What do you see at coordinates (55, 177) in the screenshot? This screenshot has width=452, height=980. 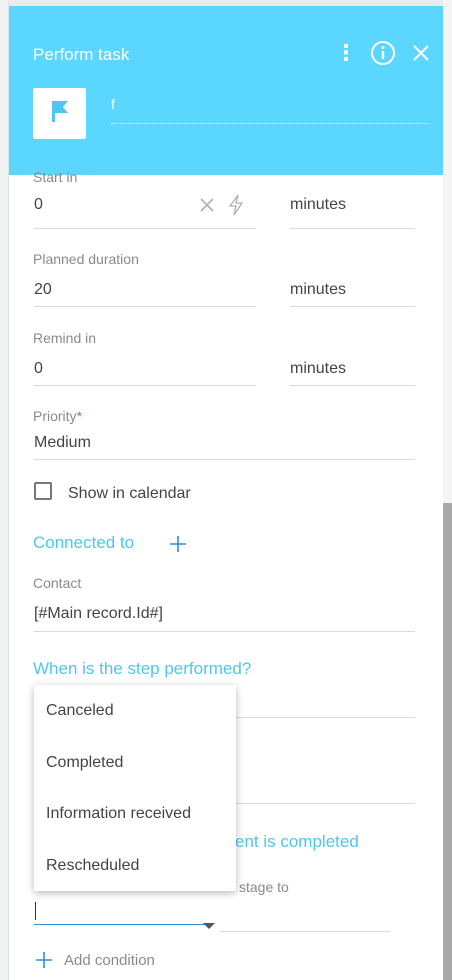 I see `start-in-label: Start in` at bounding box center [55, 177].